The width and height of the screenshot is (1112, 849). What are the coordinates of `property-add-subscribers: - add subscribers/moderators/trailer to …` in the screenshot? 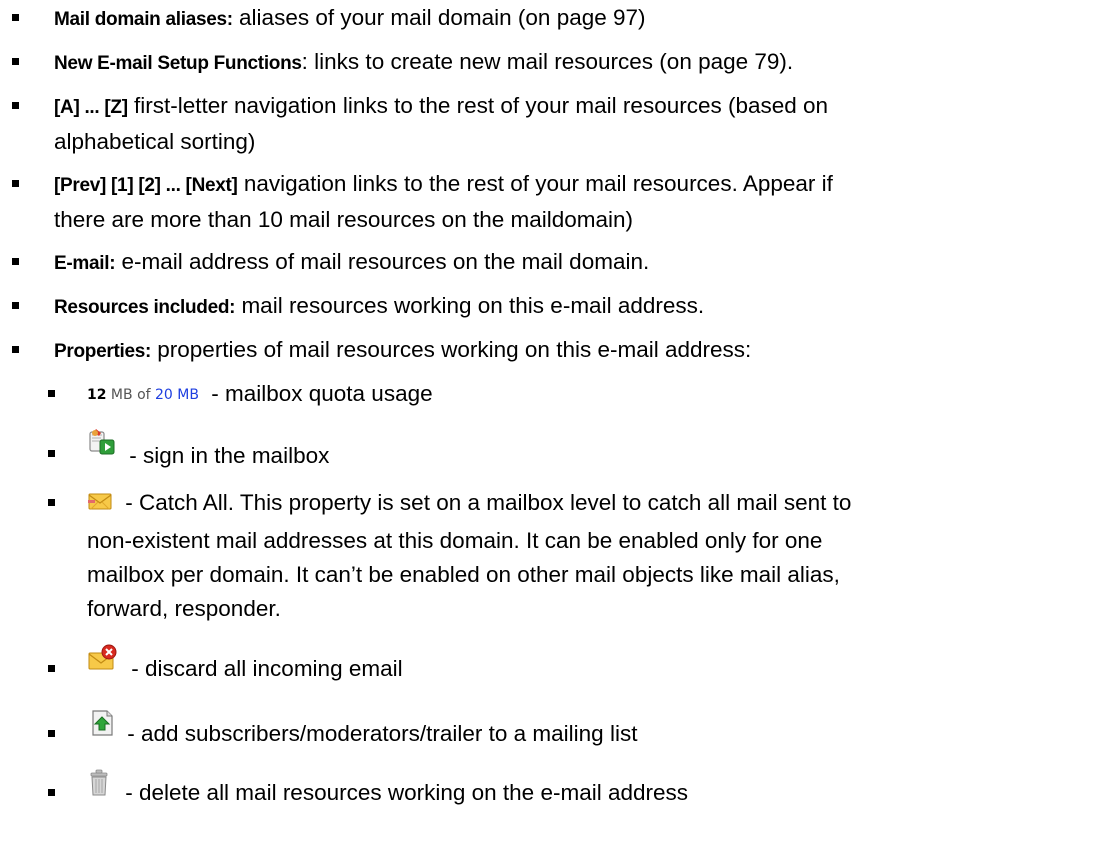 It's located at (572, 732).